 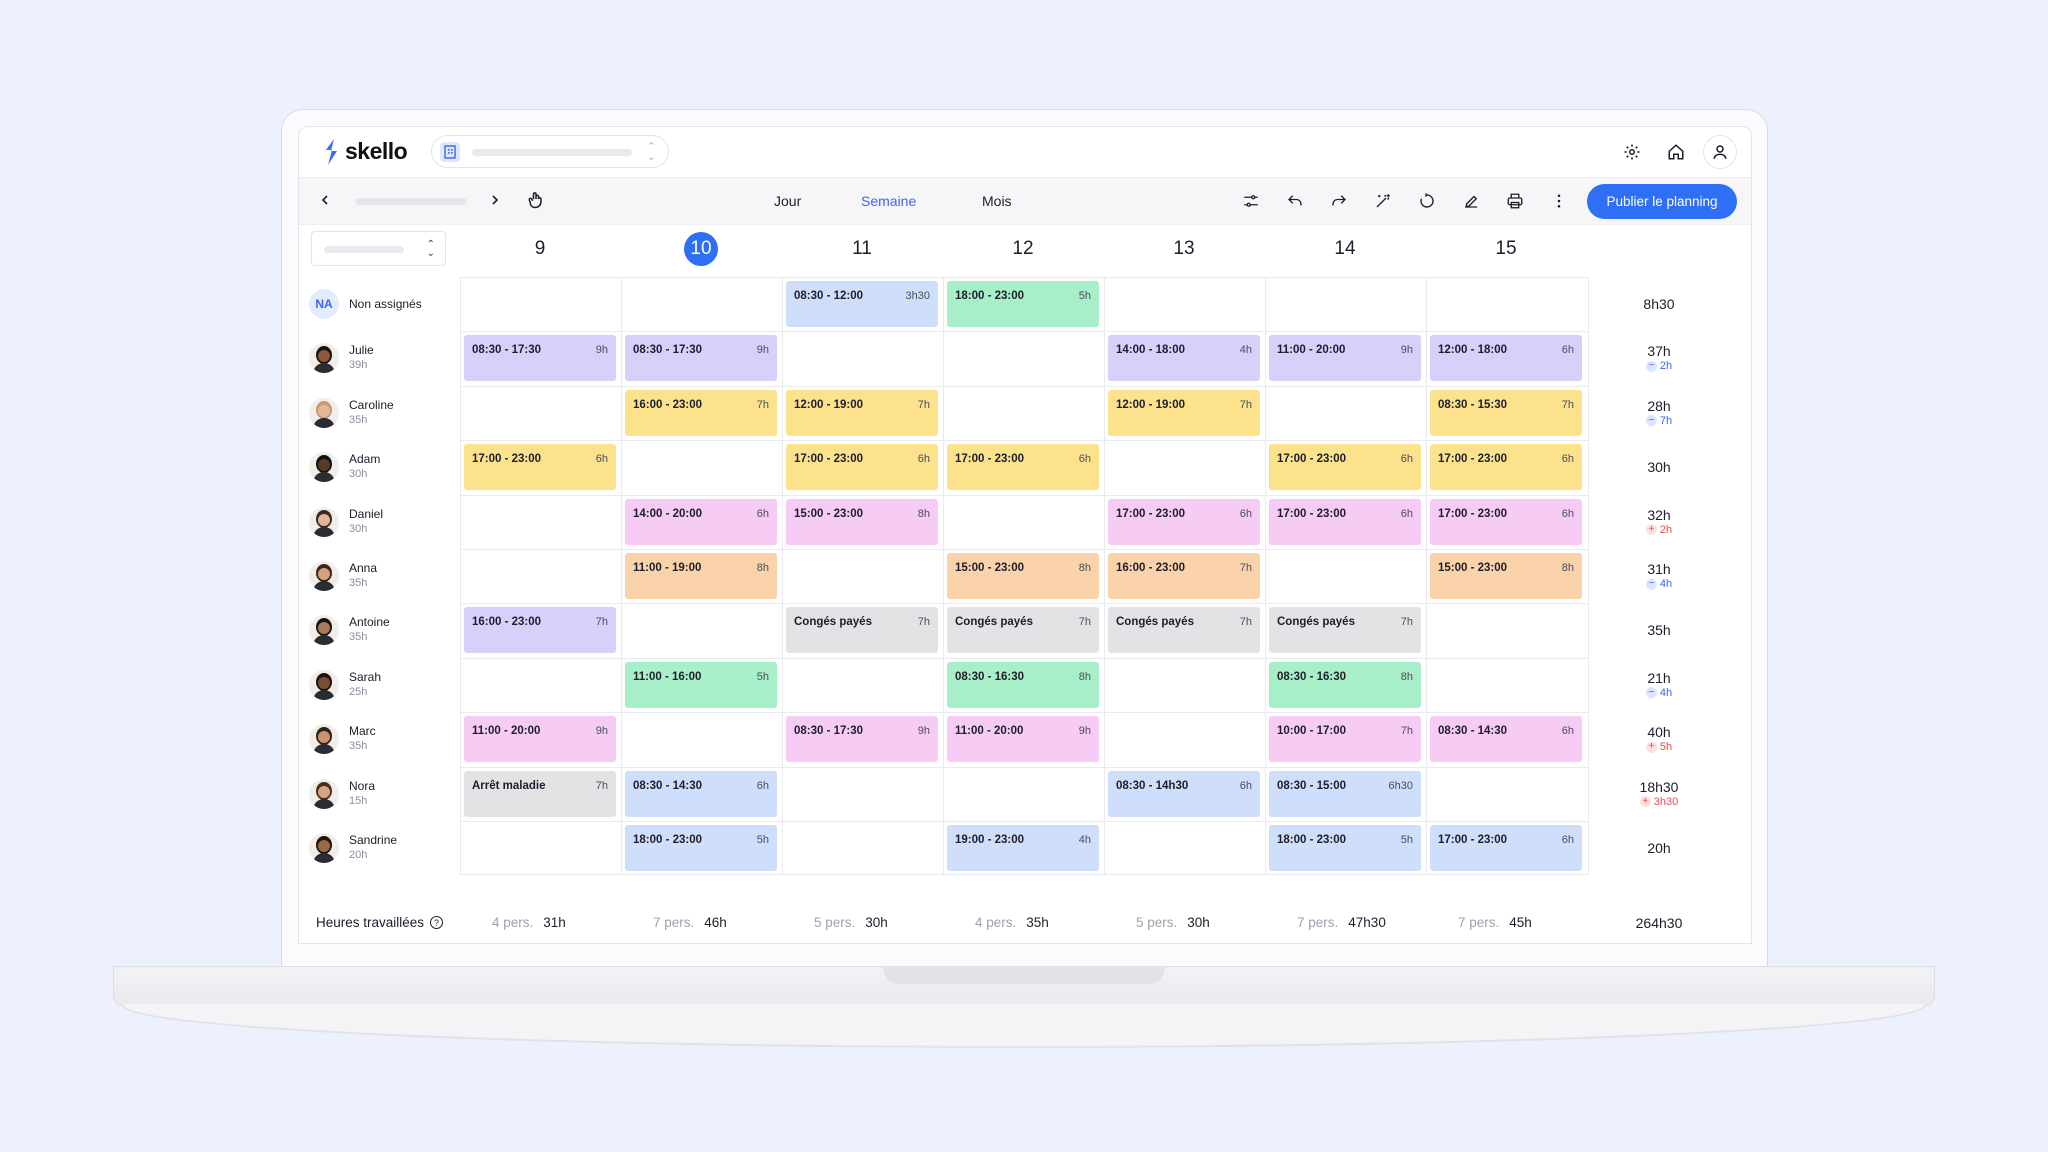 I want to click on day-header-12: 12, so click(x=1023, y=248).